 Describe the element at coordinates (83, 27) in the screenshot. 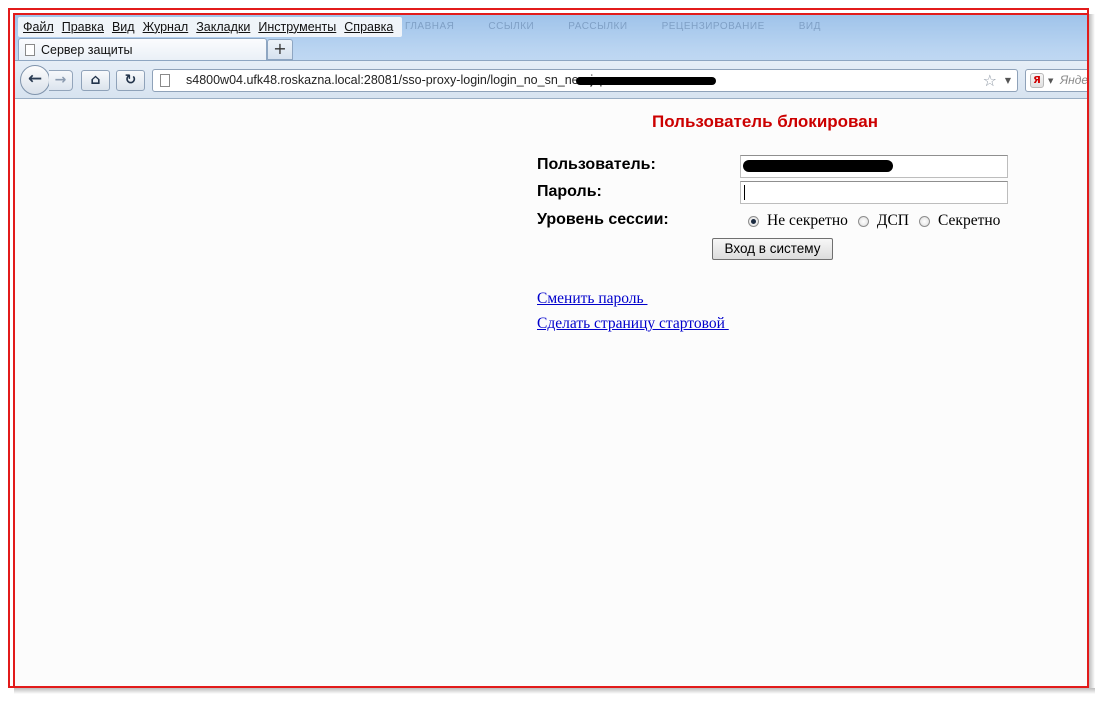

I see `menu-edit: Правка` at that location.